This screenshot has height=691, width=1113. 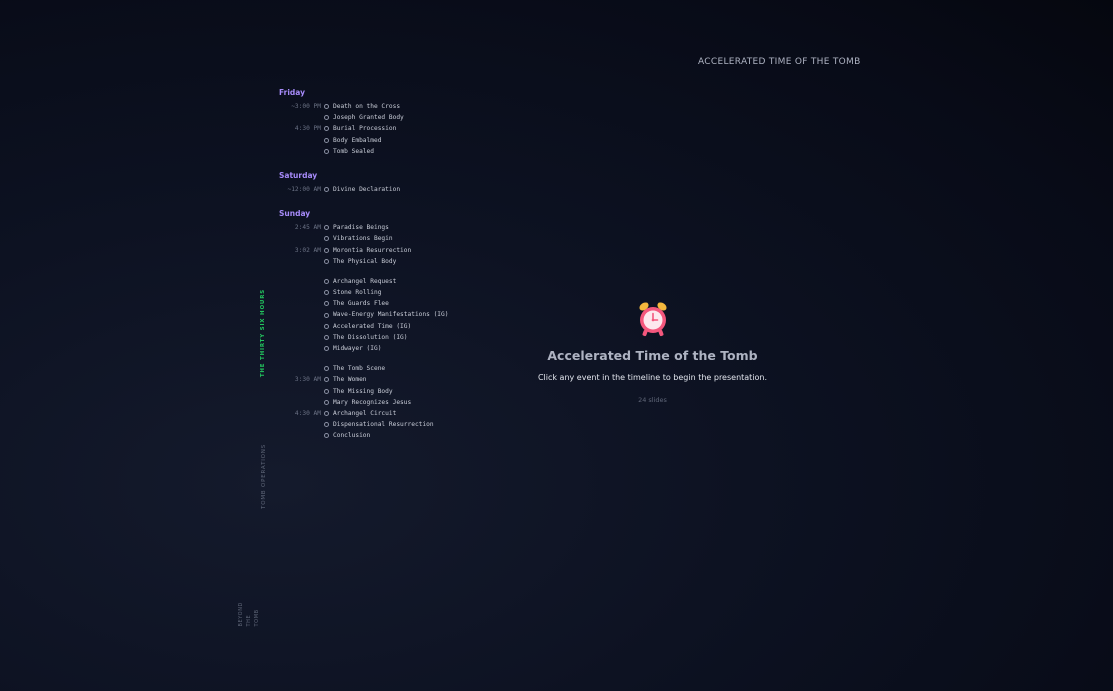 What do you see at coordinates (365, 413) in the screenshot?
I see `event-label: Archangel Circuit` at bounding box center [365, 413].